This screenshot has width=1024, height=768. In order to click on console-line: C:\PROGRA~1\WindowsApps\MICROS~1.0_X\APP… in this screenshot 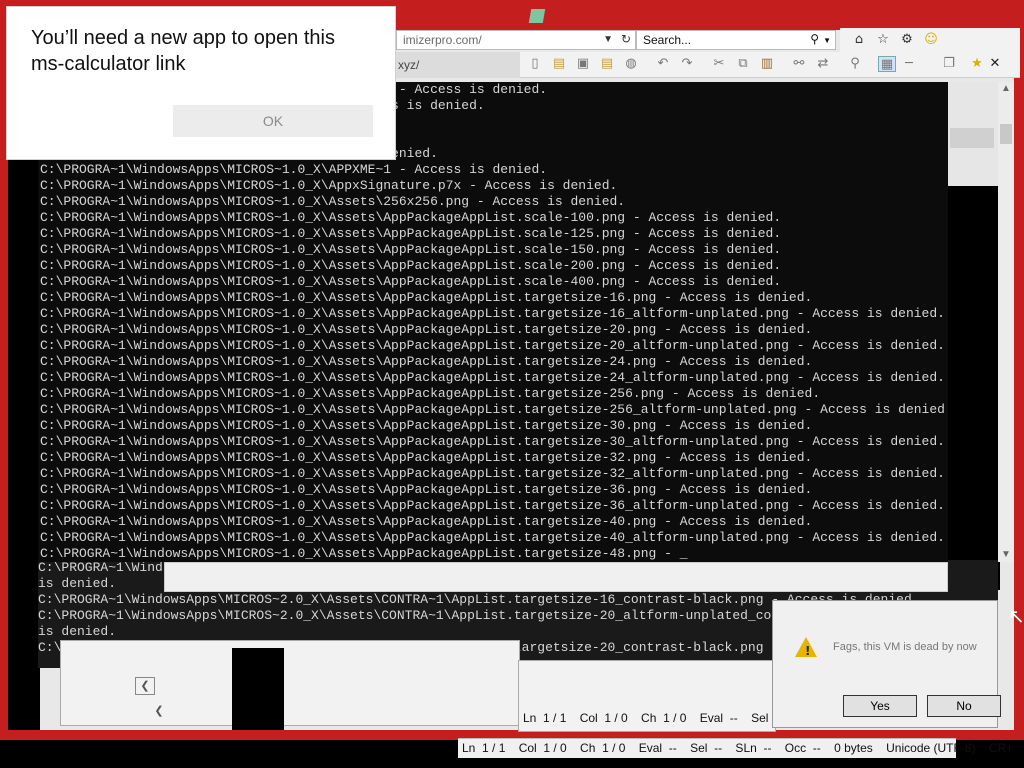, I will do `click(294, 169)`.